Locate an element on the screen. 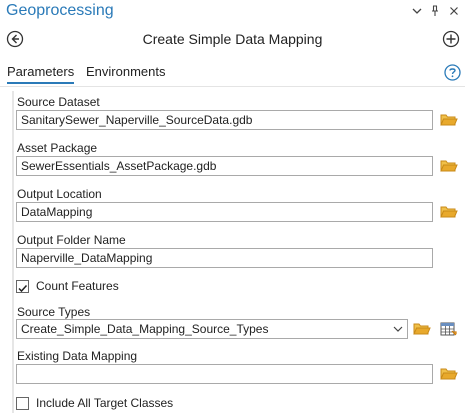  pin-icon is located at coordinates (435, 11).